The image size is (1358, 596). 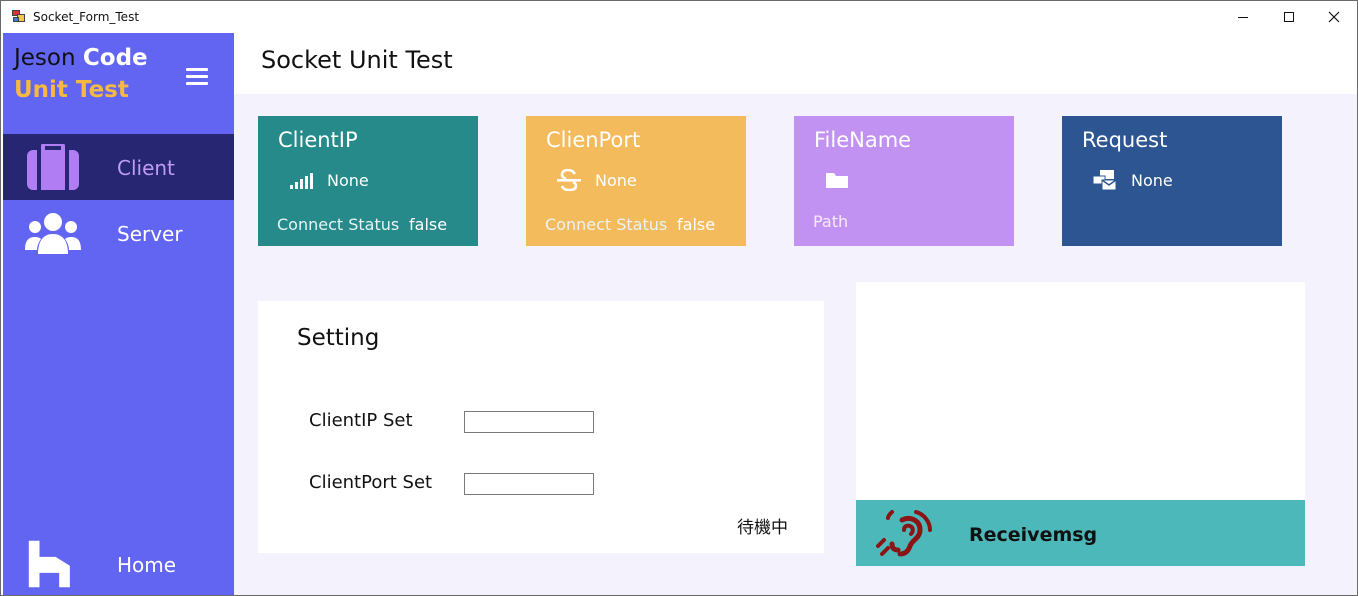 I want to click on brand-subtitle: Unit Test, so click(x=71, y=90).